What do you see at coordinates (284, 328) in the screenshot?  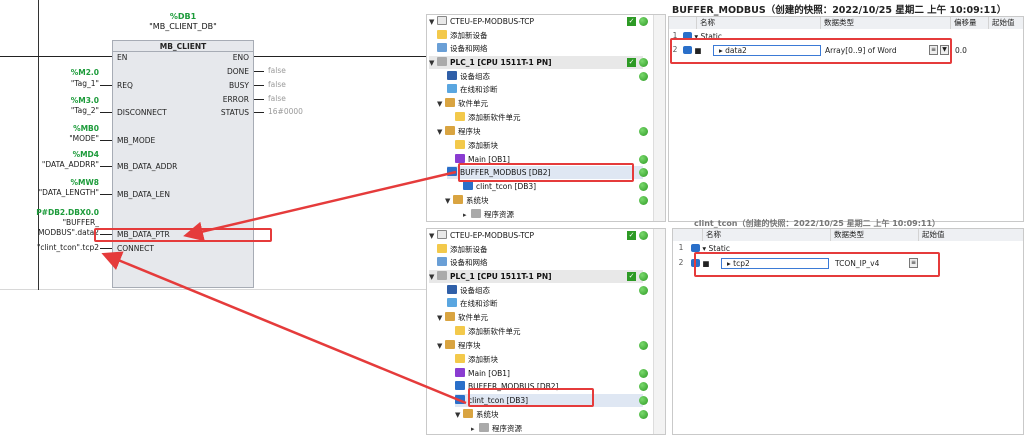 I see `arrow-to-connect` at bounding box center [284, 328].